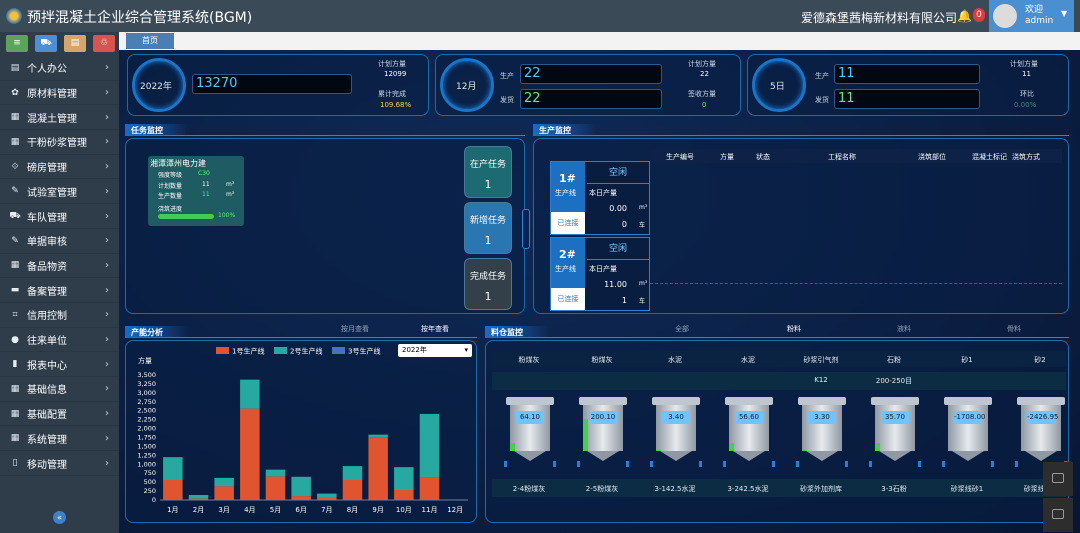  Describe the element at coordinates (156, 87) in the screenshot. I see `year-ring-label: 2022年` at that location.